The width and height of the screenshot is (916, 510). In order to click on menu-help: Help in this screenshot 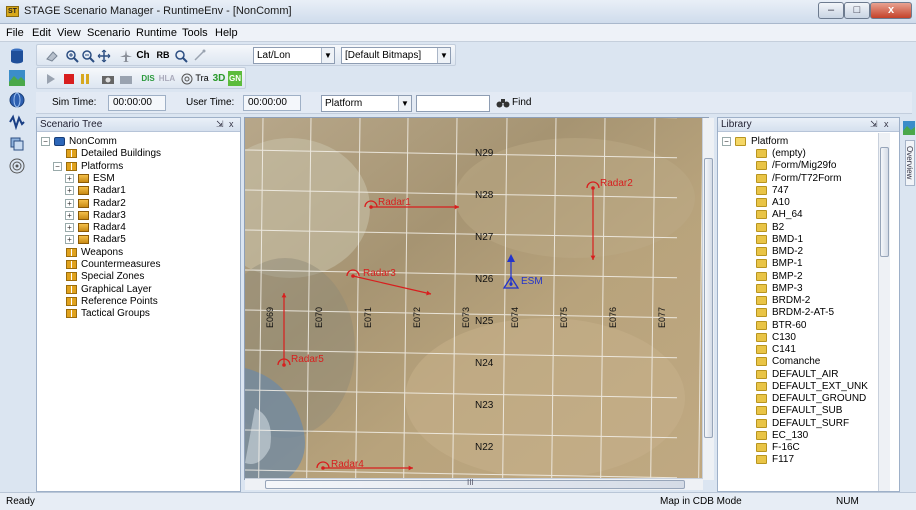, I will do `click(226, 33)`.